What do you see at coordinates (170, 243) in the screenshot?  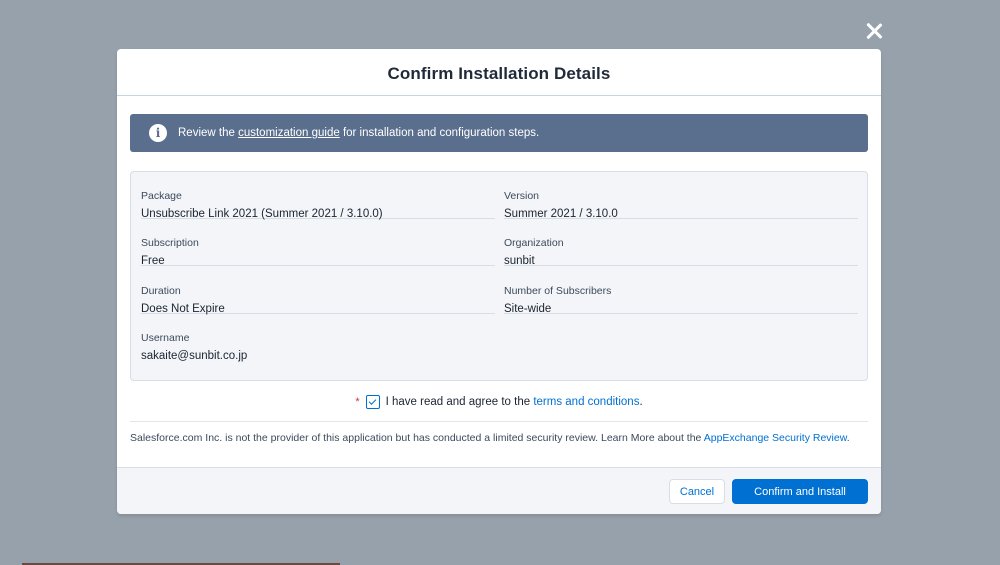 I see `detail-label: Subscription` at bounding box center [170, 243].